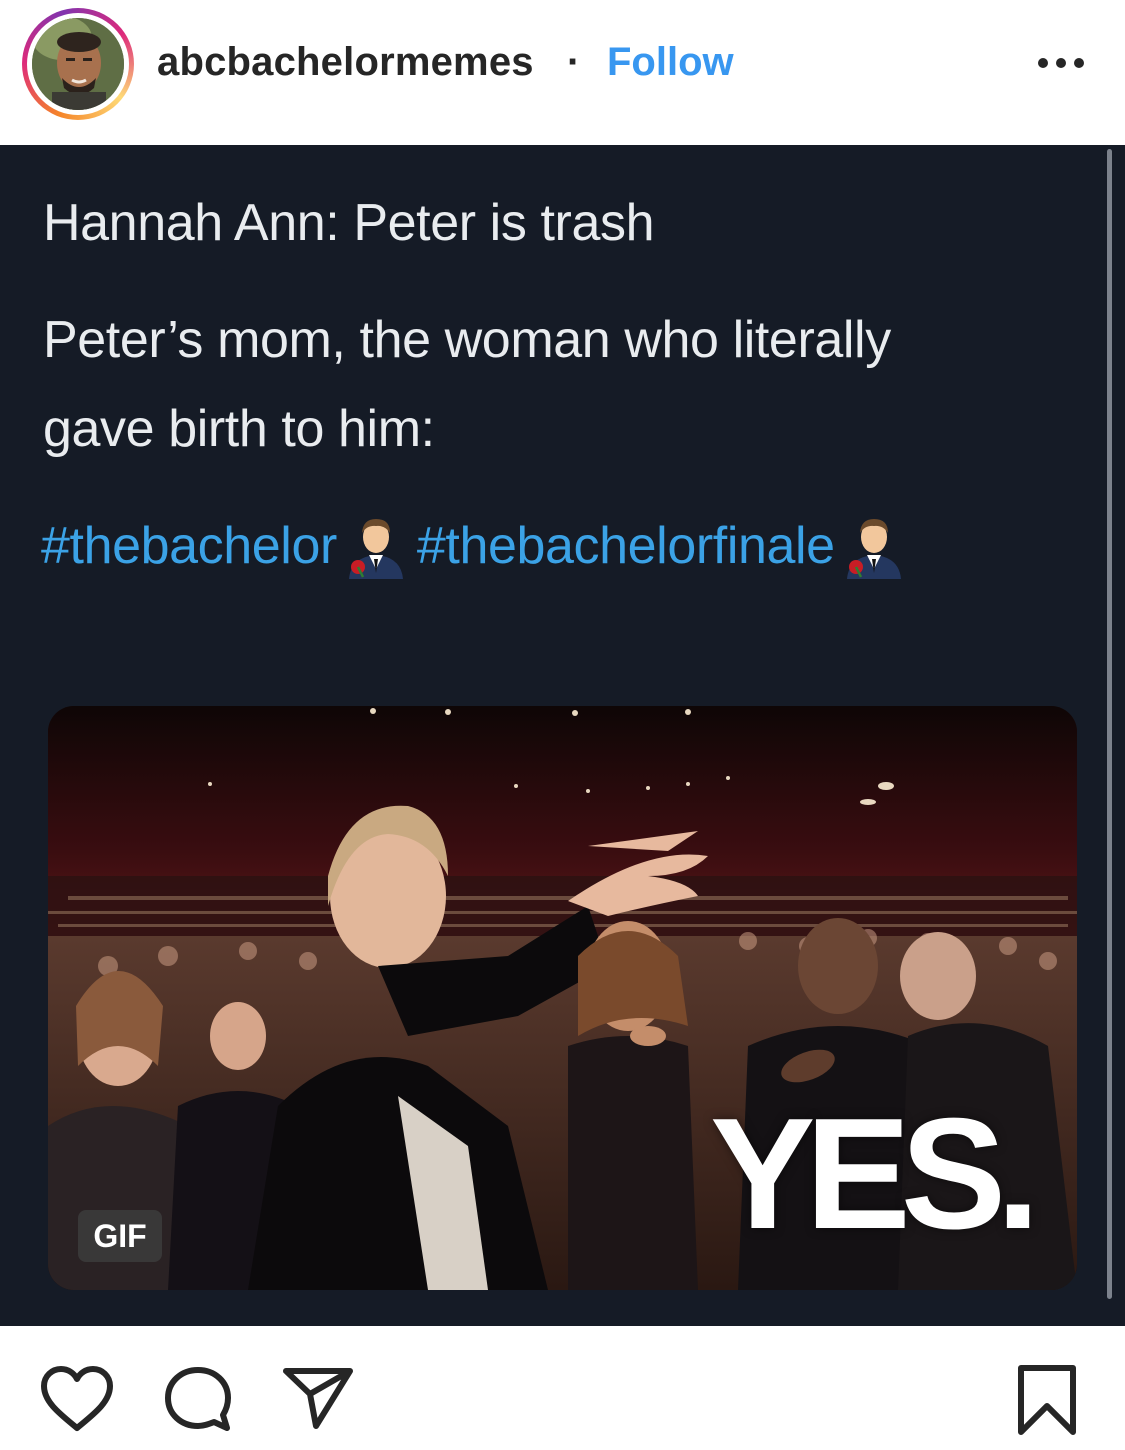  What do you see at coordinates (120, 1236) in the screenshot?
I see `gif-badge: GIF` at bounding box center [120, 1236].